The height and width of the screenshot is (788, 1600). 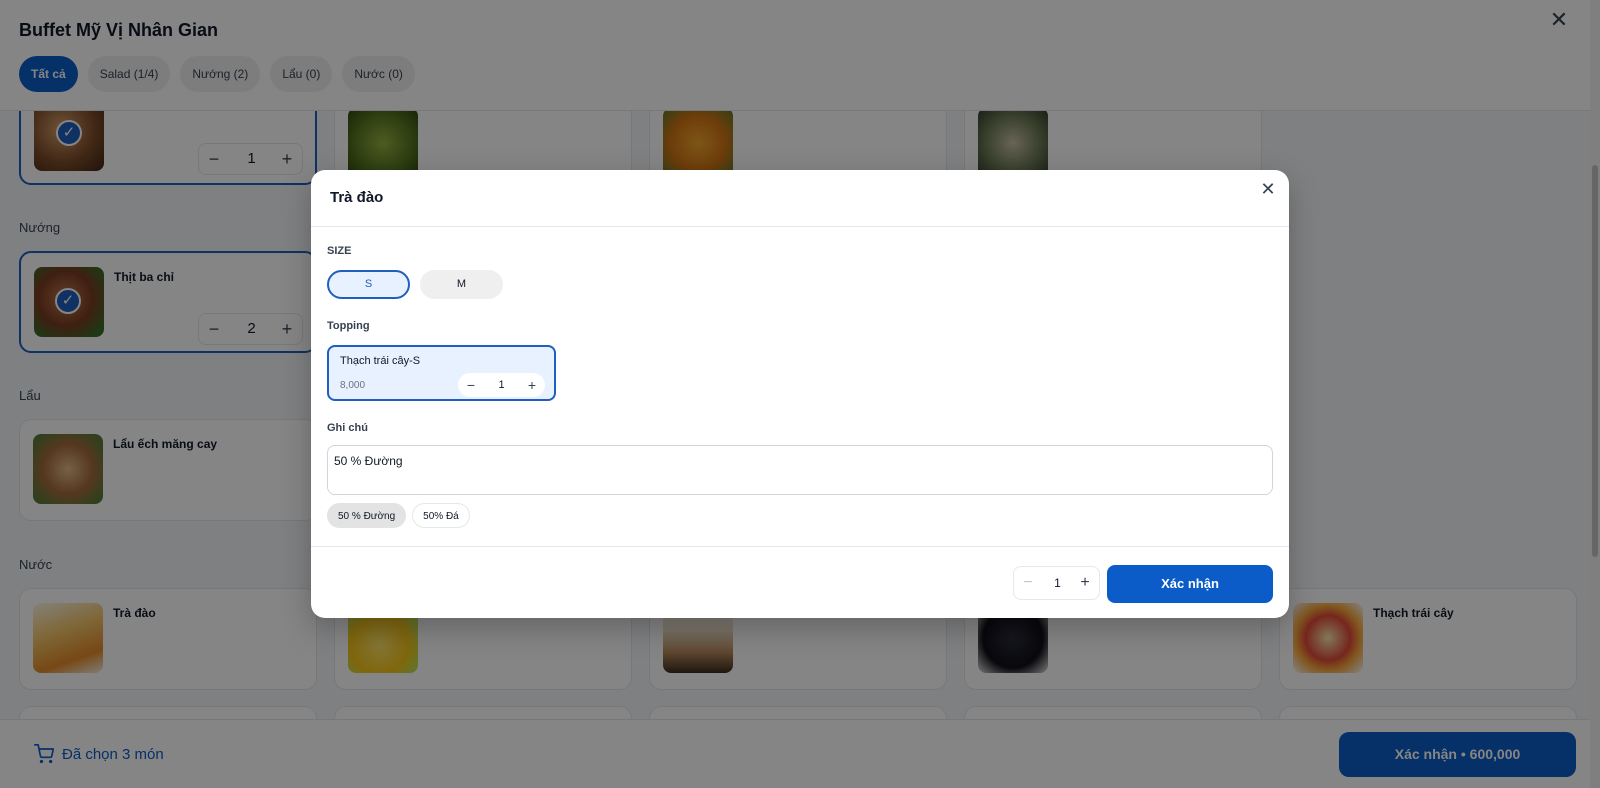 I want to click on note-chip-50-da: 50% Đá, so click(x=441, y=515).